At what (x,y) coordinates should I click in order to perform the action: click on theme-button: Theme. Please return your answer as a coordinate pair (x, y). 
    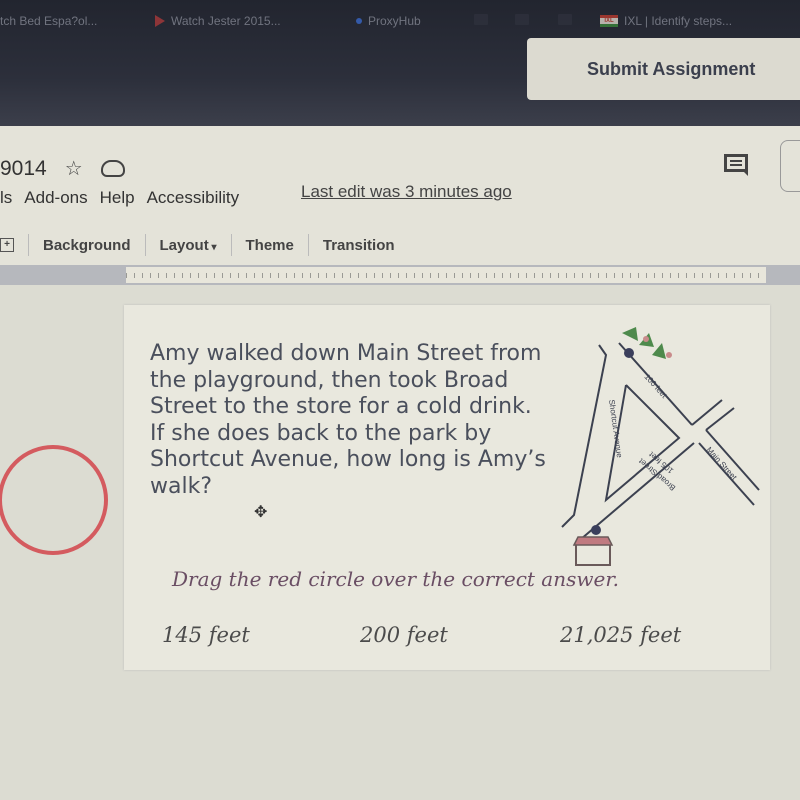
    Looking at the image, I should click on (270, 245).